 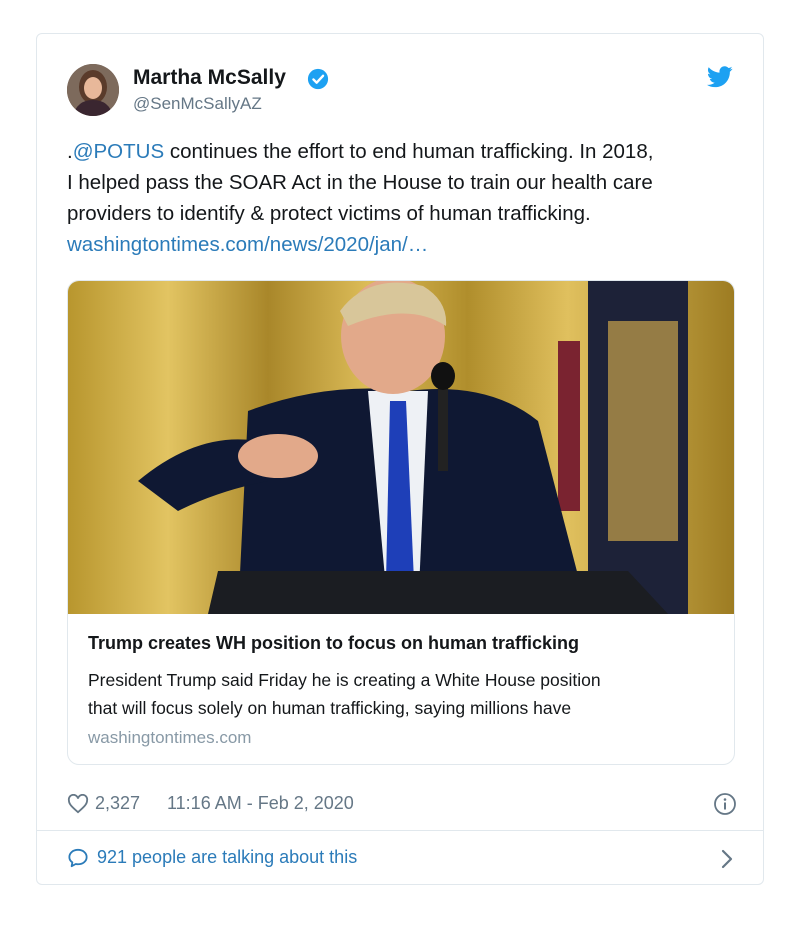 What do you see at coordinates (118, 151) in the screenshot?
I see `mention-link: @POTUS` at bounding box center [118, 151].